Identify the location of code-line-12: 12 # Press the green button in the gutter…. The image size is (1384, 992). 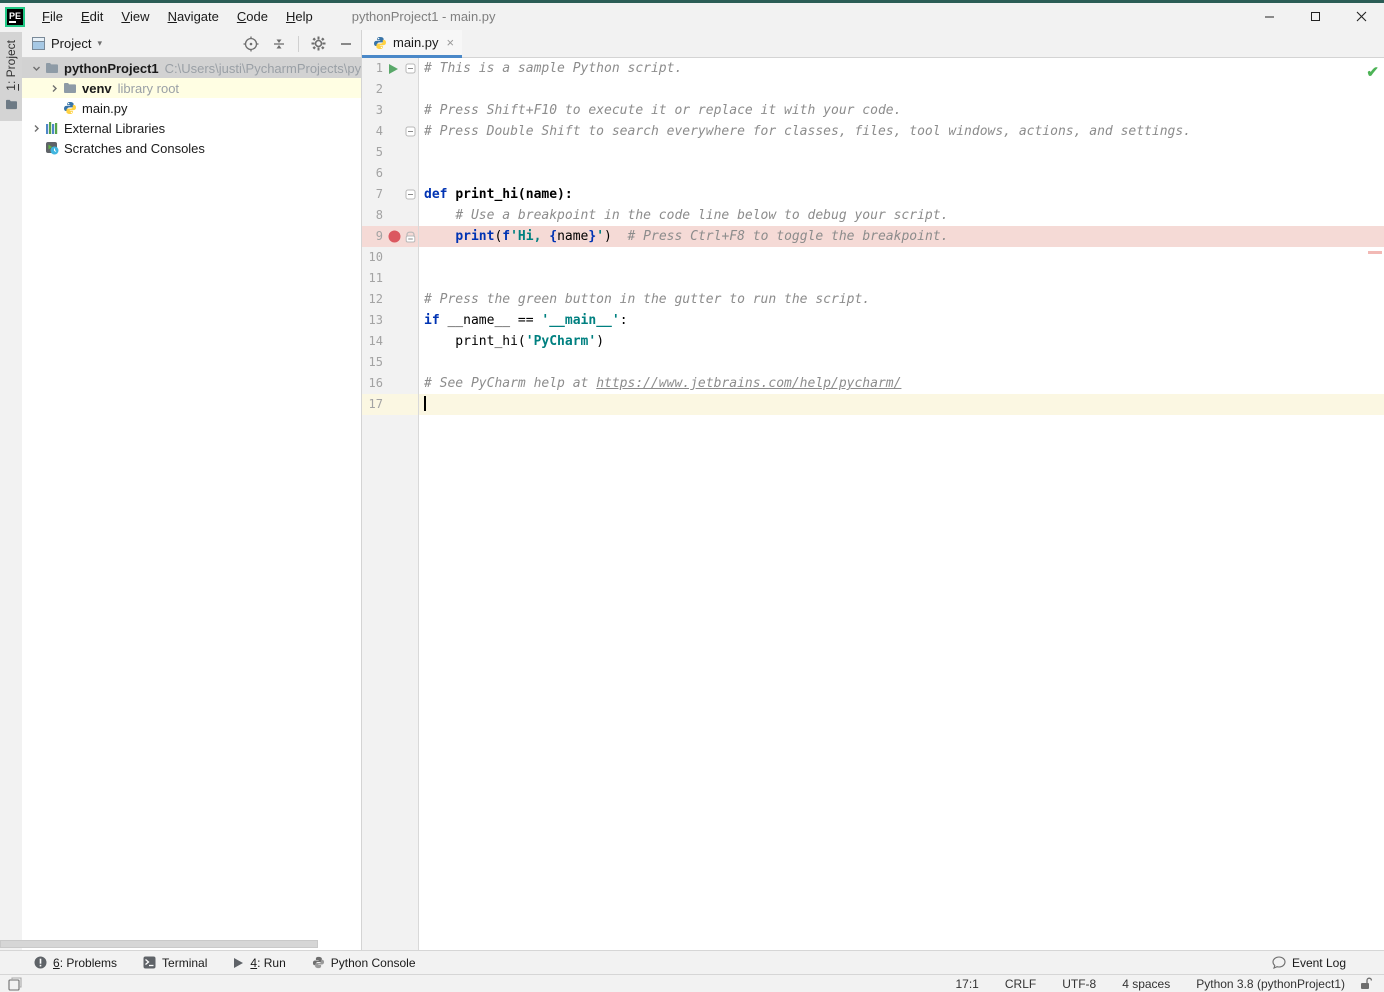
(873, 299).